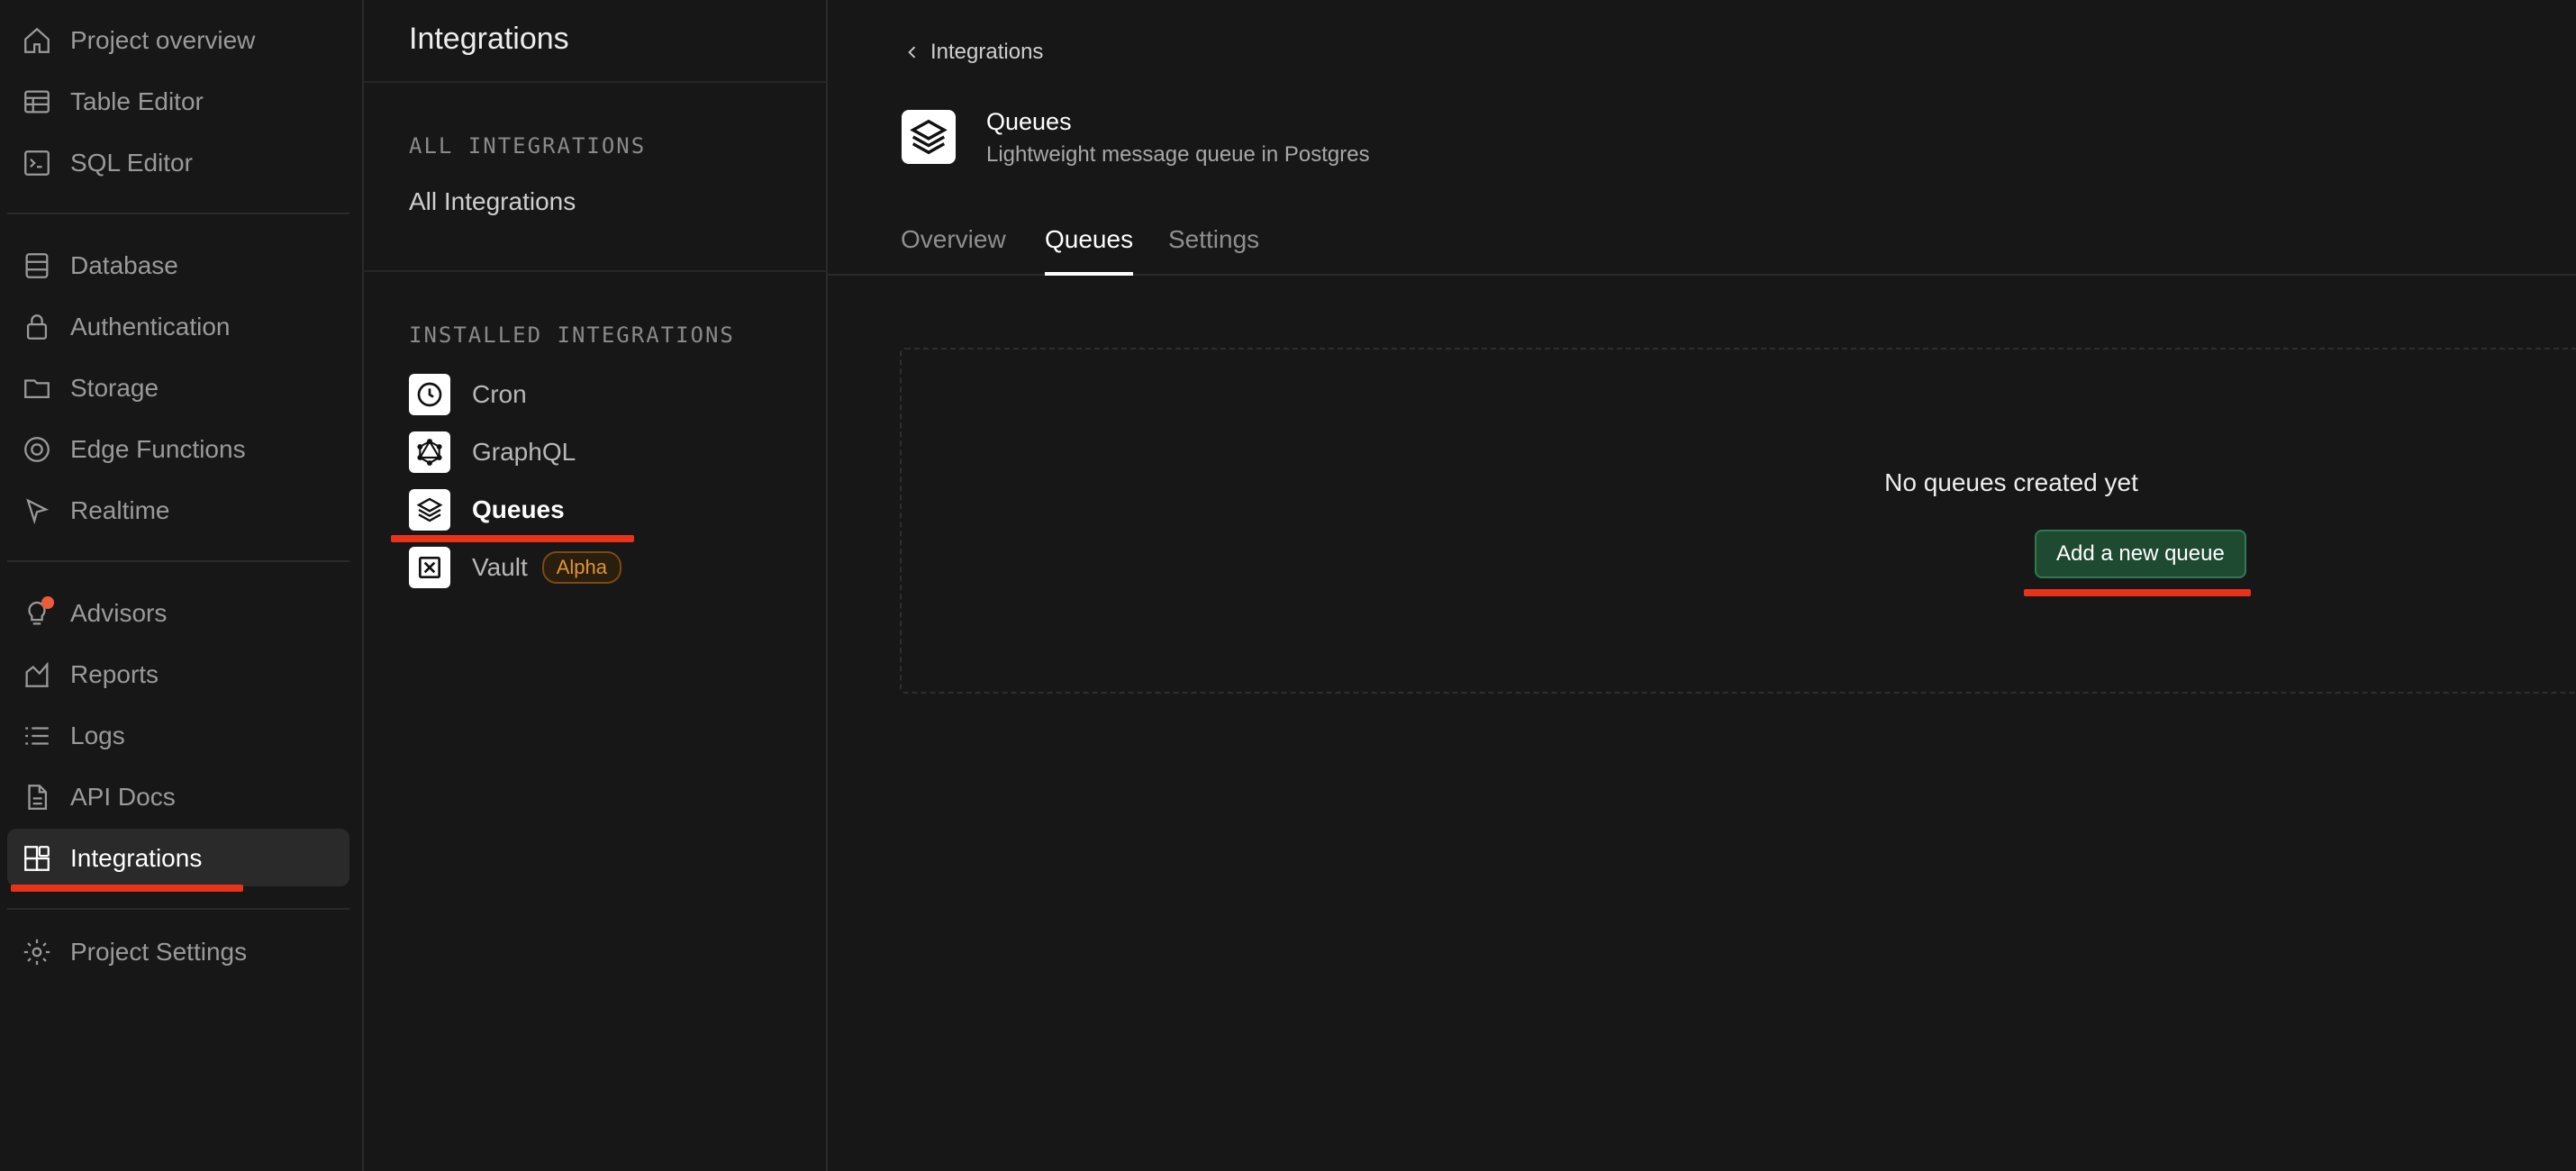 The image size is (2576, 1171). Describe the element at coordinates (158, 449) in the screenshot. I see `nav-label: Edge Functions` at that location.